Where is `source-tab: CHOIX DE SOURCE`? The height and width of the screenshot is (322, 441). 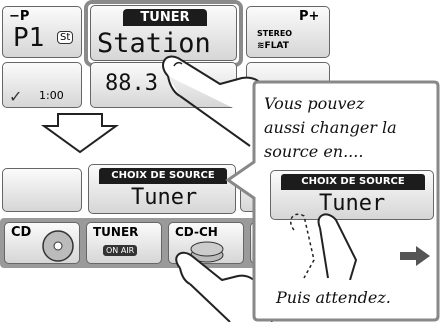
source-tab: CHOIX DE SOURCE is located at coordinates (163, 176).